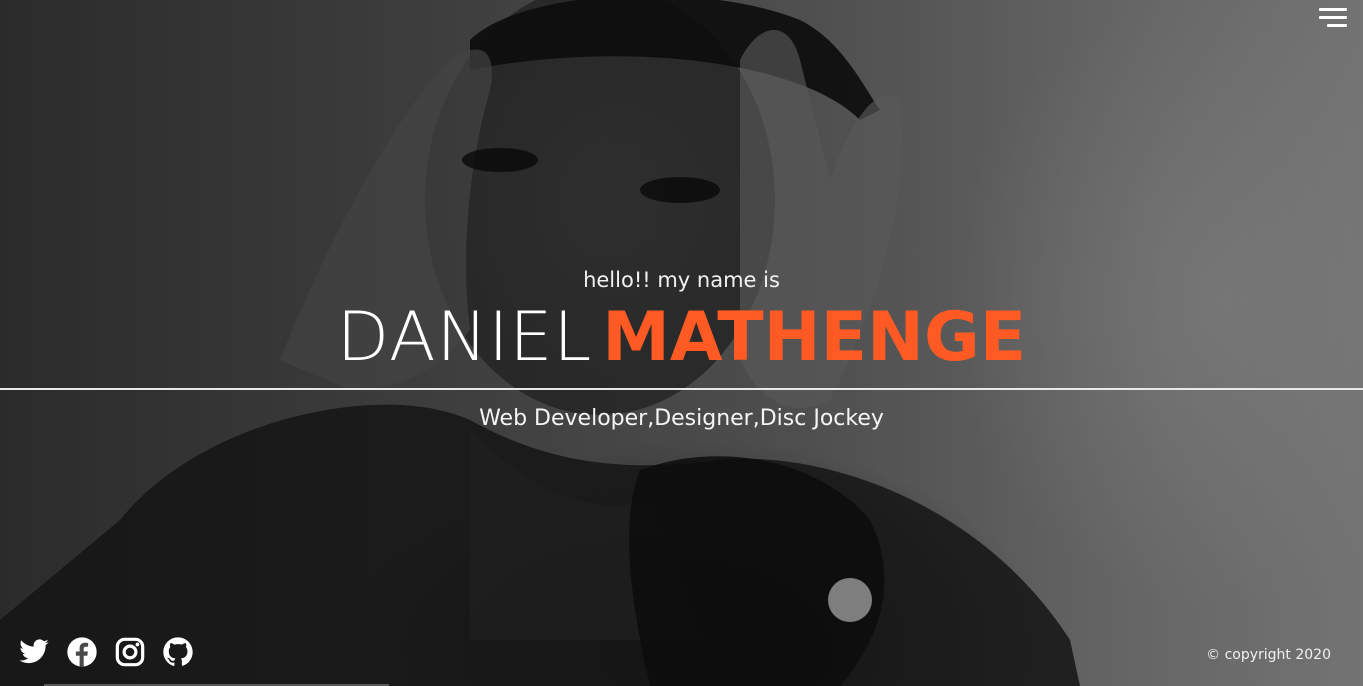 The height and width of the screenshot is (686, 1363). I want to click on intro-text: hello!! my name is, so click(681, 280).